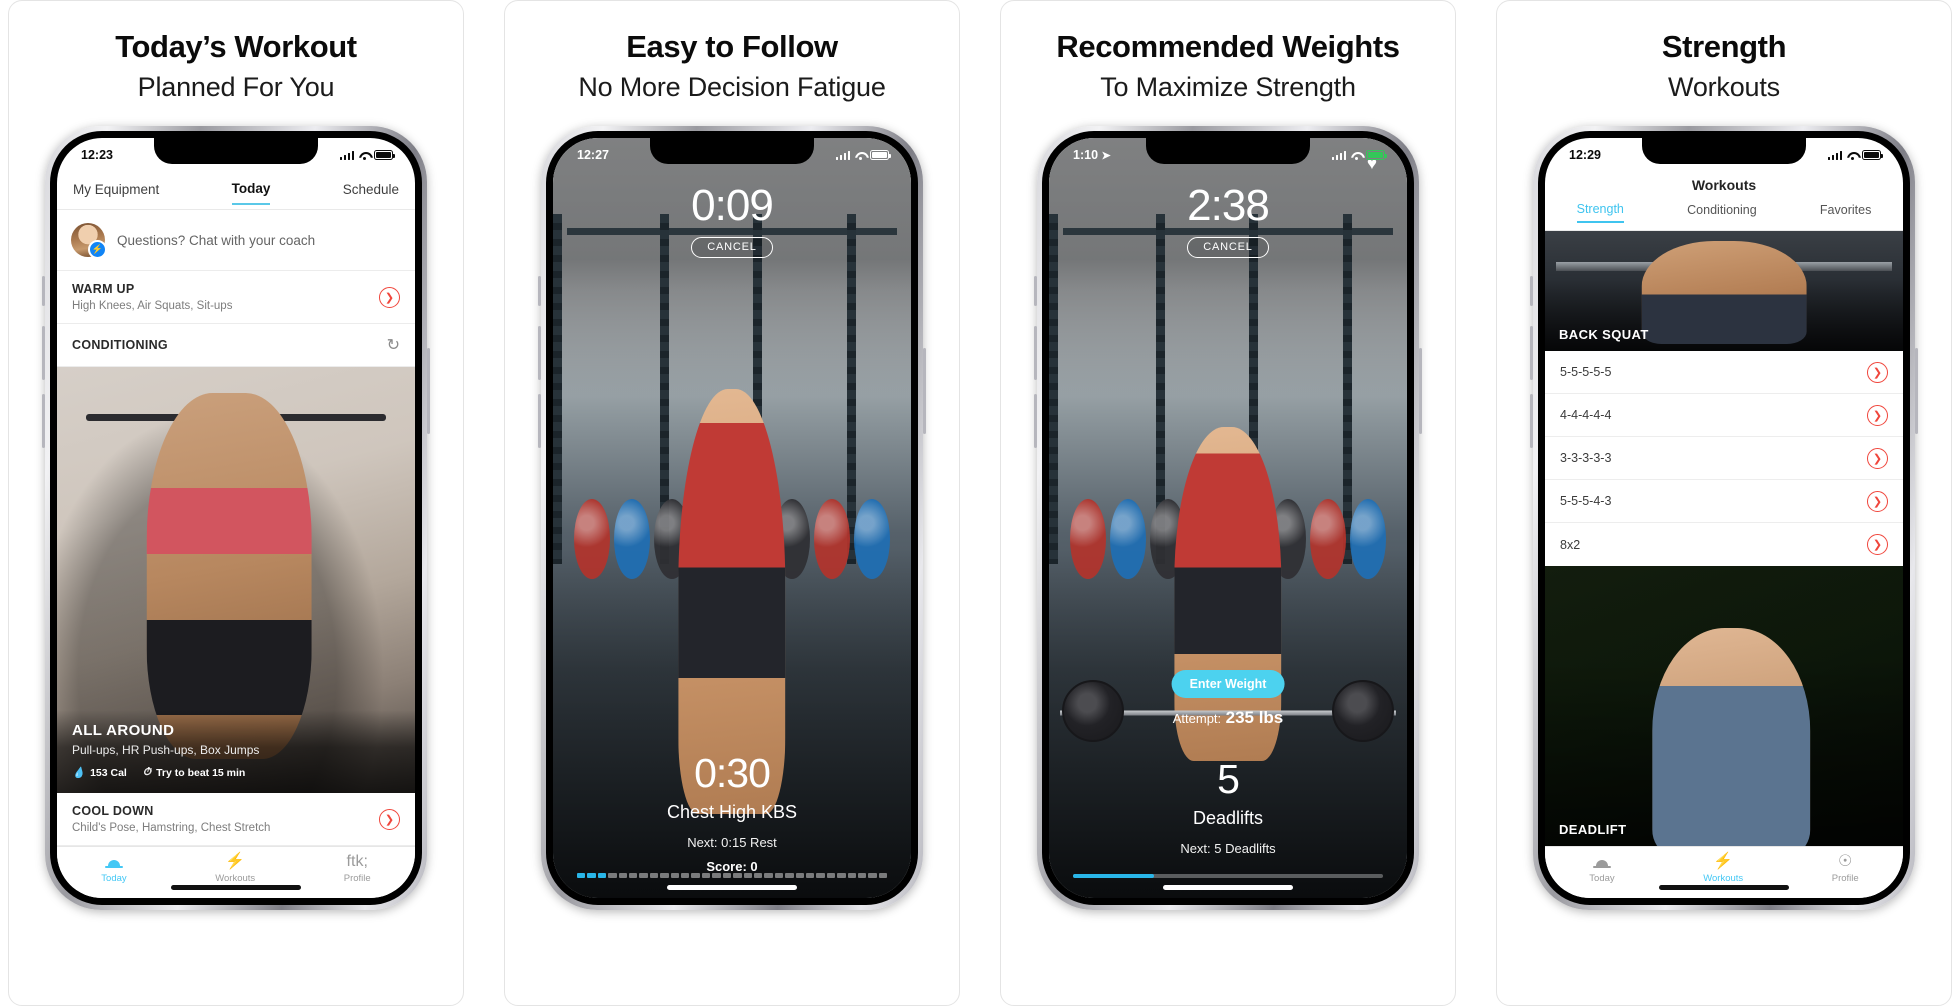  I want to click on rep-scheme-row: 5-5-5-5-5 ❯, so click(1724, 372).